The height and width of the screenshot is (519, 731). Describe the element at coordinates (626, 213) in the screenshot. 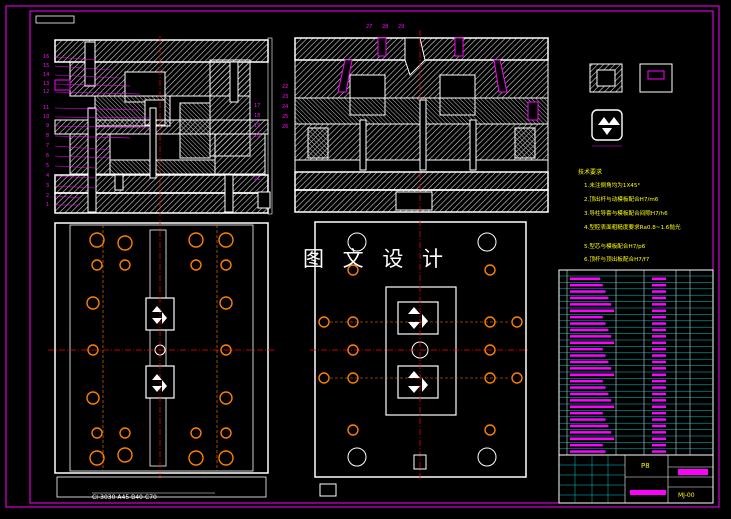

I see `note-item: 3.导柱导套与模板配合间隙H7/h6` at that location.